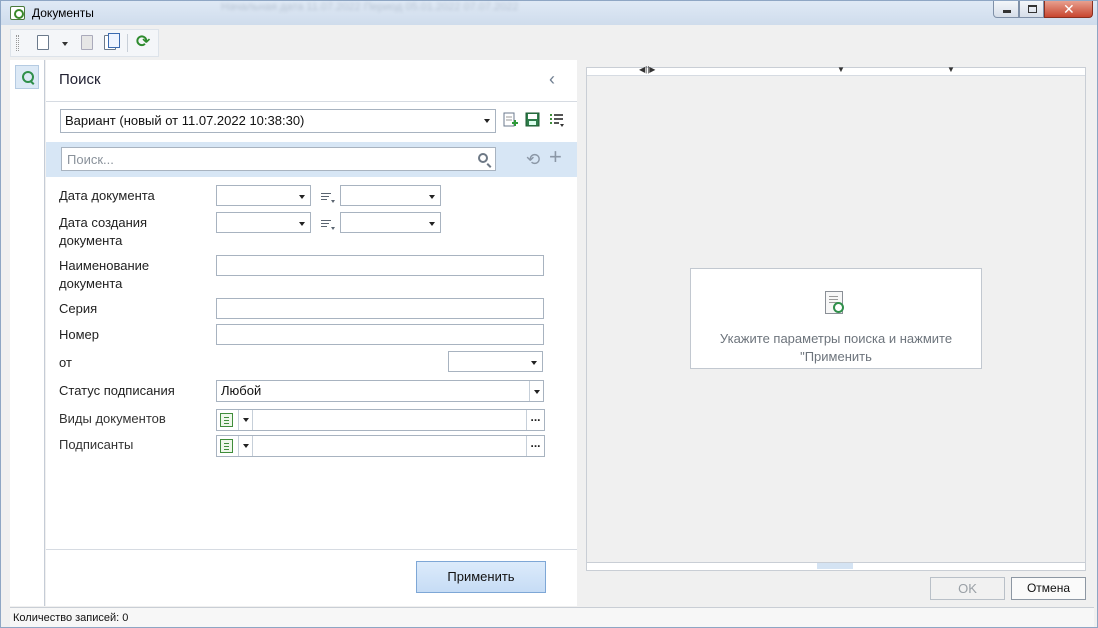  Describe the element at coordinates (185, 120) in the screenshot. I see `variant-value: Вариант (новый от 11.07.2022 10:38:30)` at that location.